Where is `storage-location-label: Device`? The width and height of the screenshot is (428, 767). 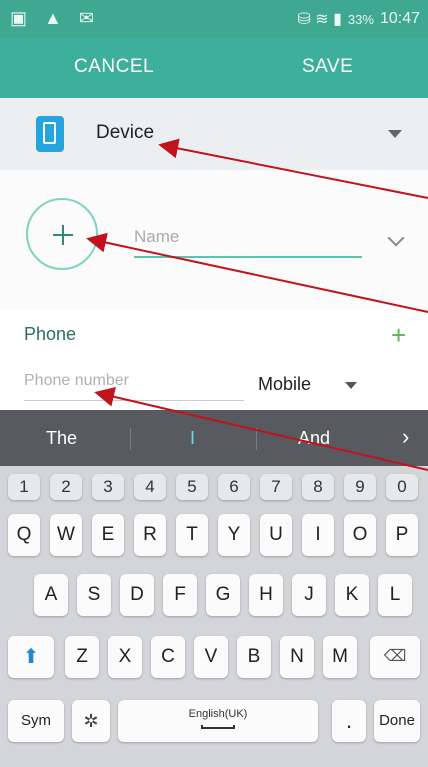
storage-location-label: Device is located at coordinates (125, 132).